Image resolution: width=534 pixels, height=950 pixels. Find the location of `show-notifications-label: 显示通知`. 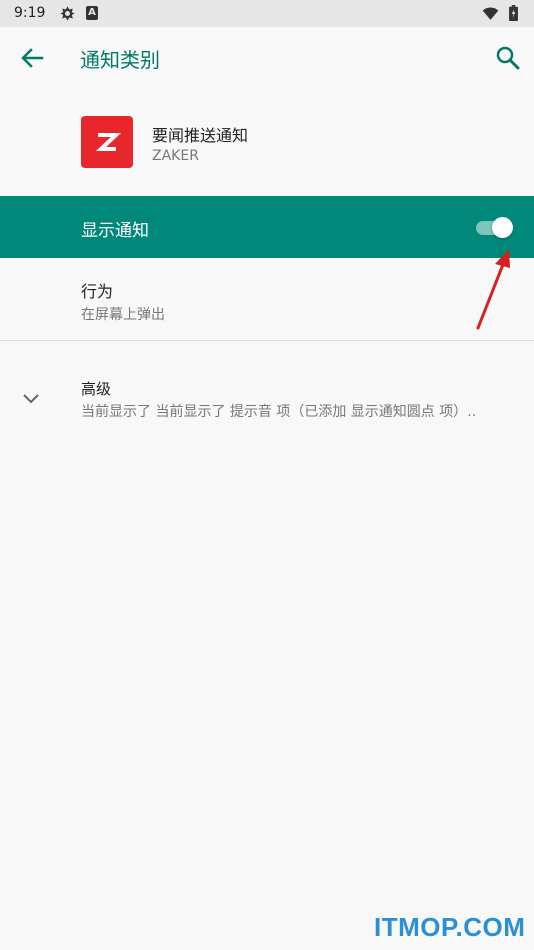

show-notifications-label: 显示通知 is located at coordinates (115, 231).